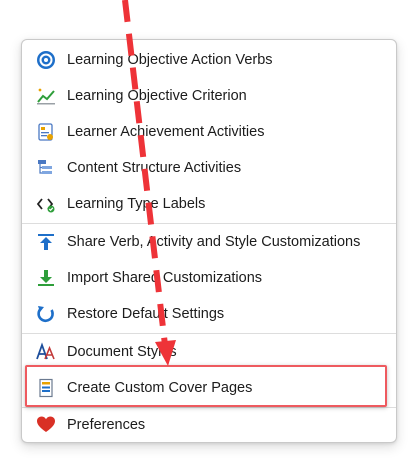  Describe the element at coordinates (46, 278) in the screenshot. I see `arrow-down-icon` at that location.